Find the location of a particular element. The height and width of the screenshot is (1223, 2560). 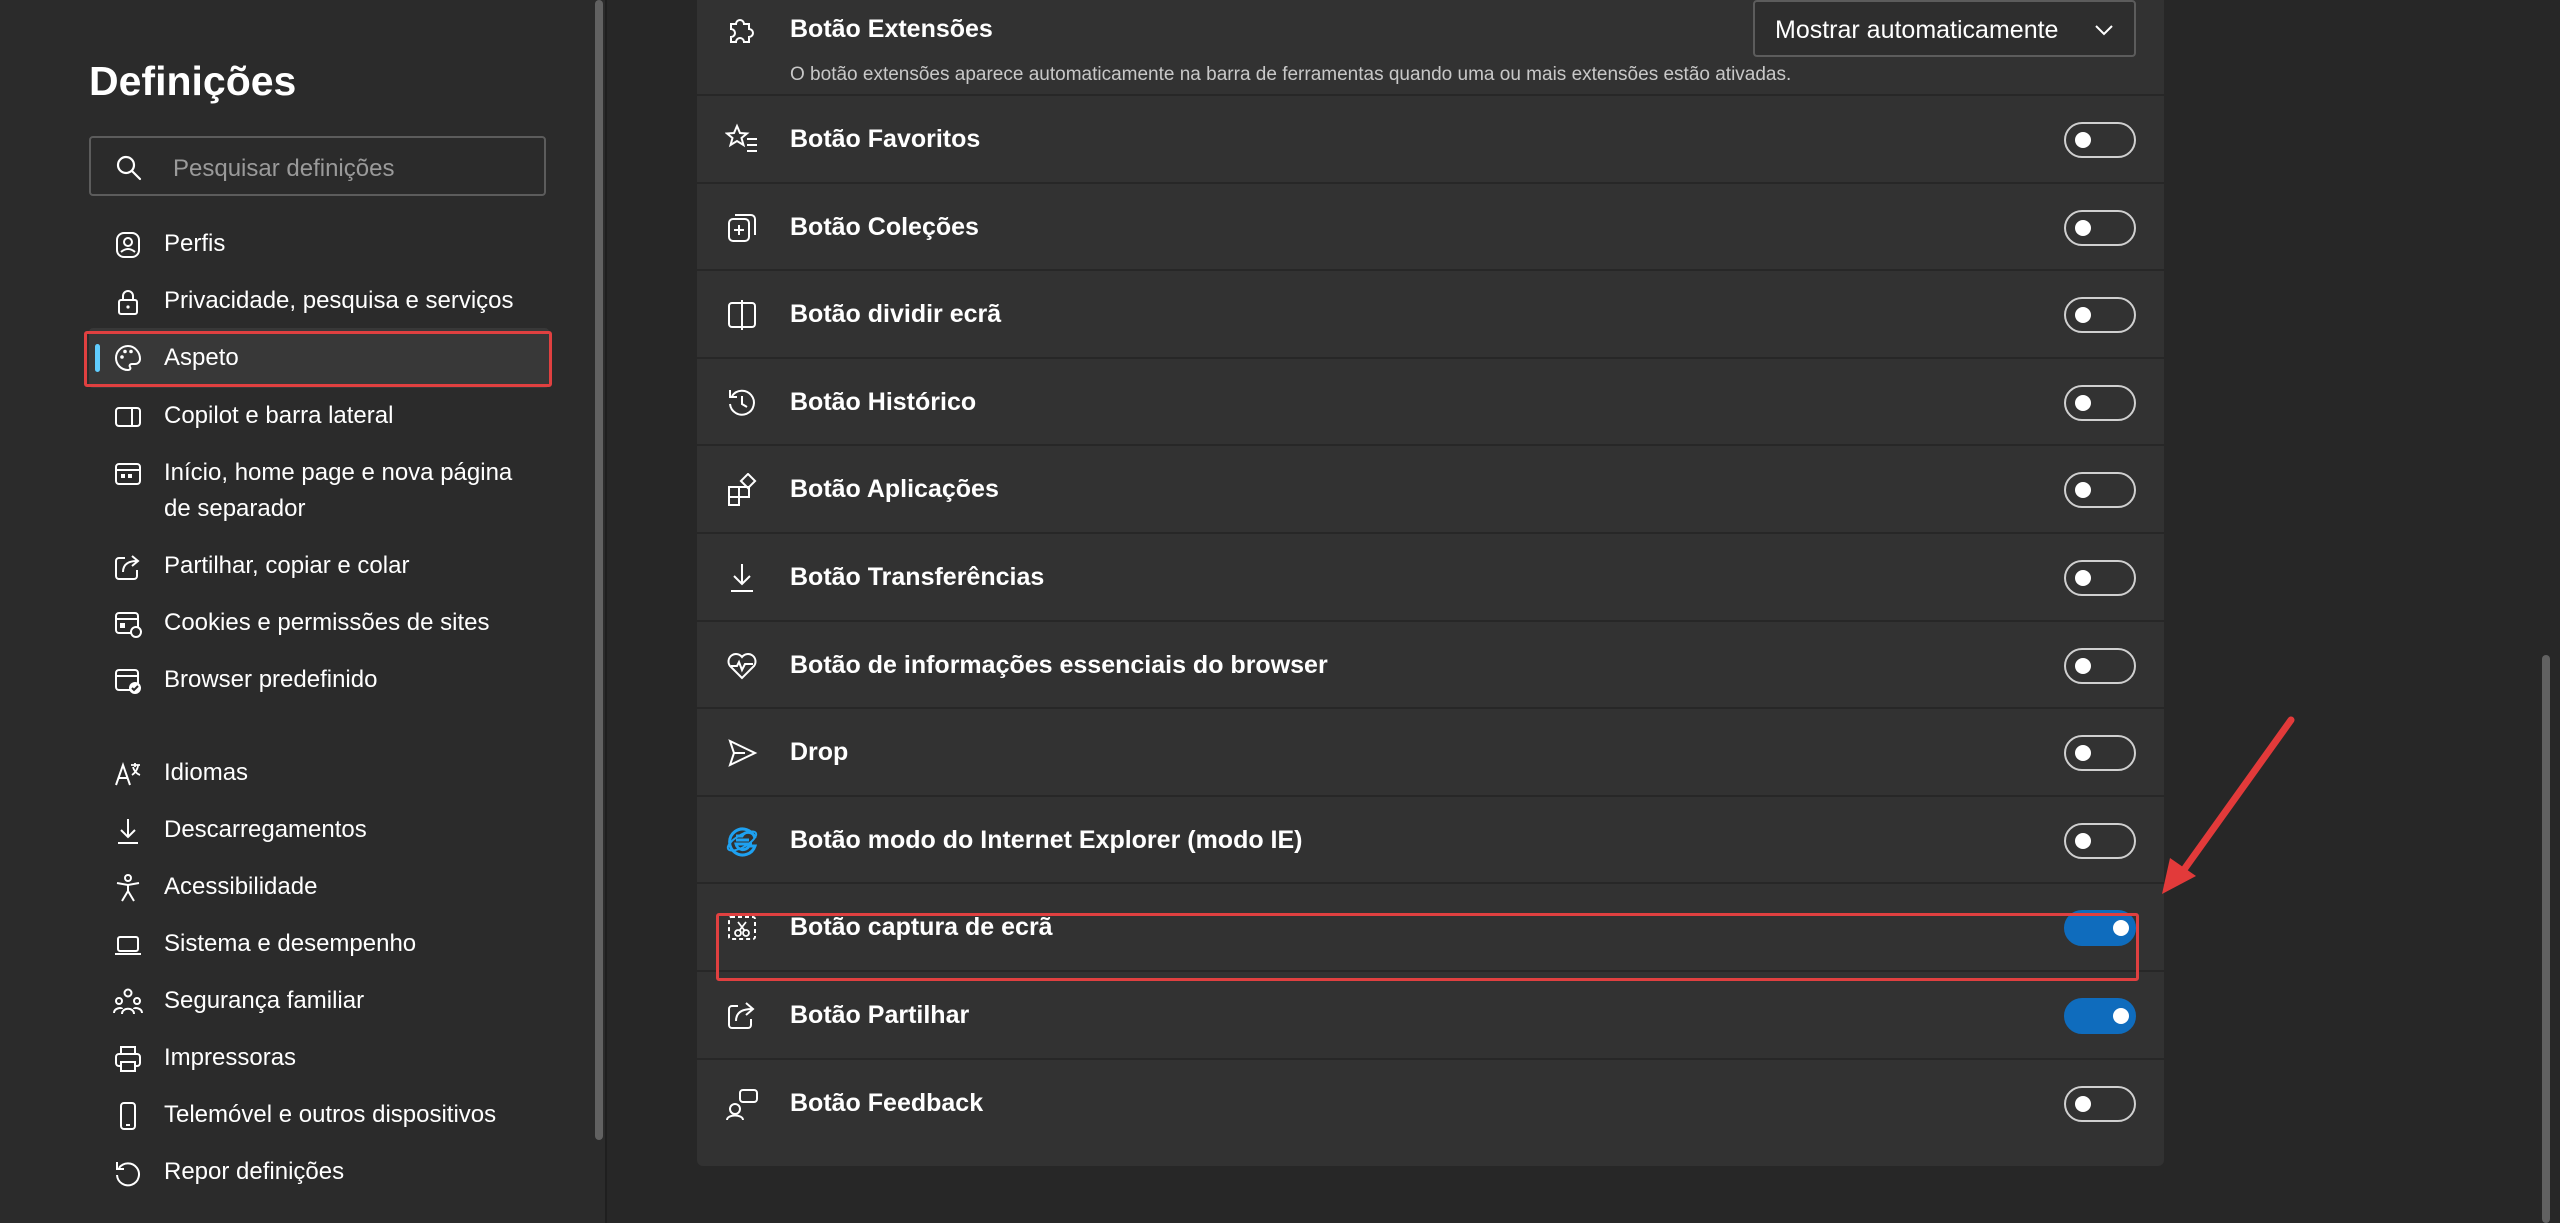

sidebar-item-label: Privacidade, pesquisa e serviços is located at coordinates (339, 300).